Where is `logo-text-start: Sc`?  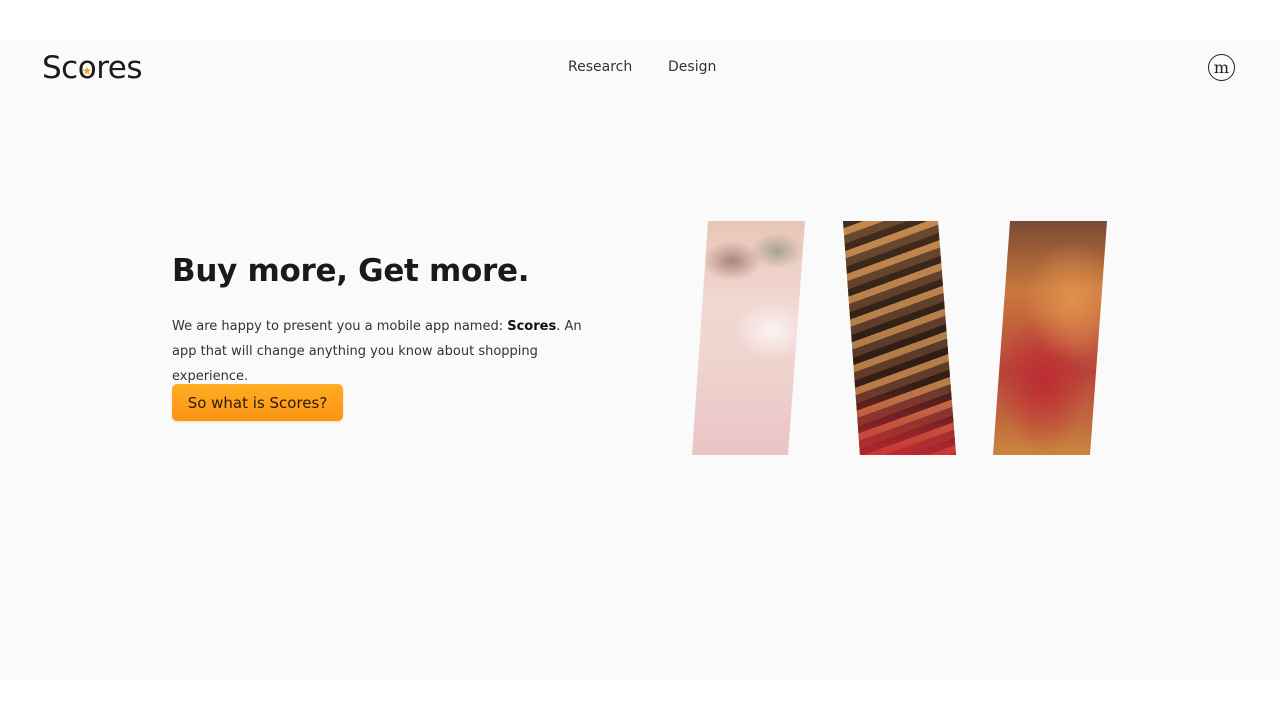 logo-text-start: Sc is located at coordinates (60, 68).